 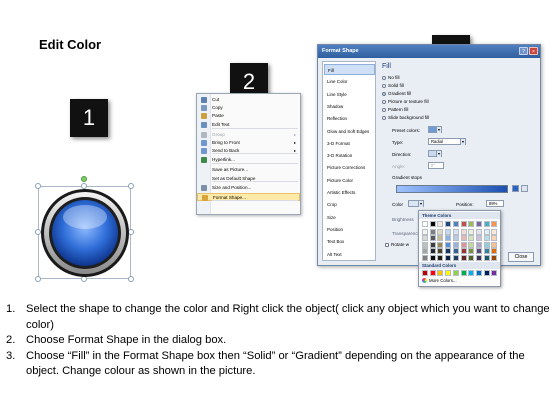 What do you see at coordinates (248, 116) in the screenshot?
I see `menu-item-paste: Paste` at bounding box center [248, 116].